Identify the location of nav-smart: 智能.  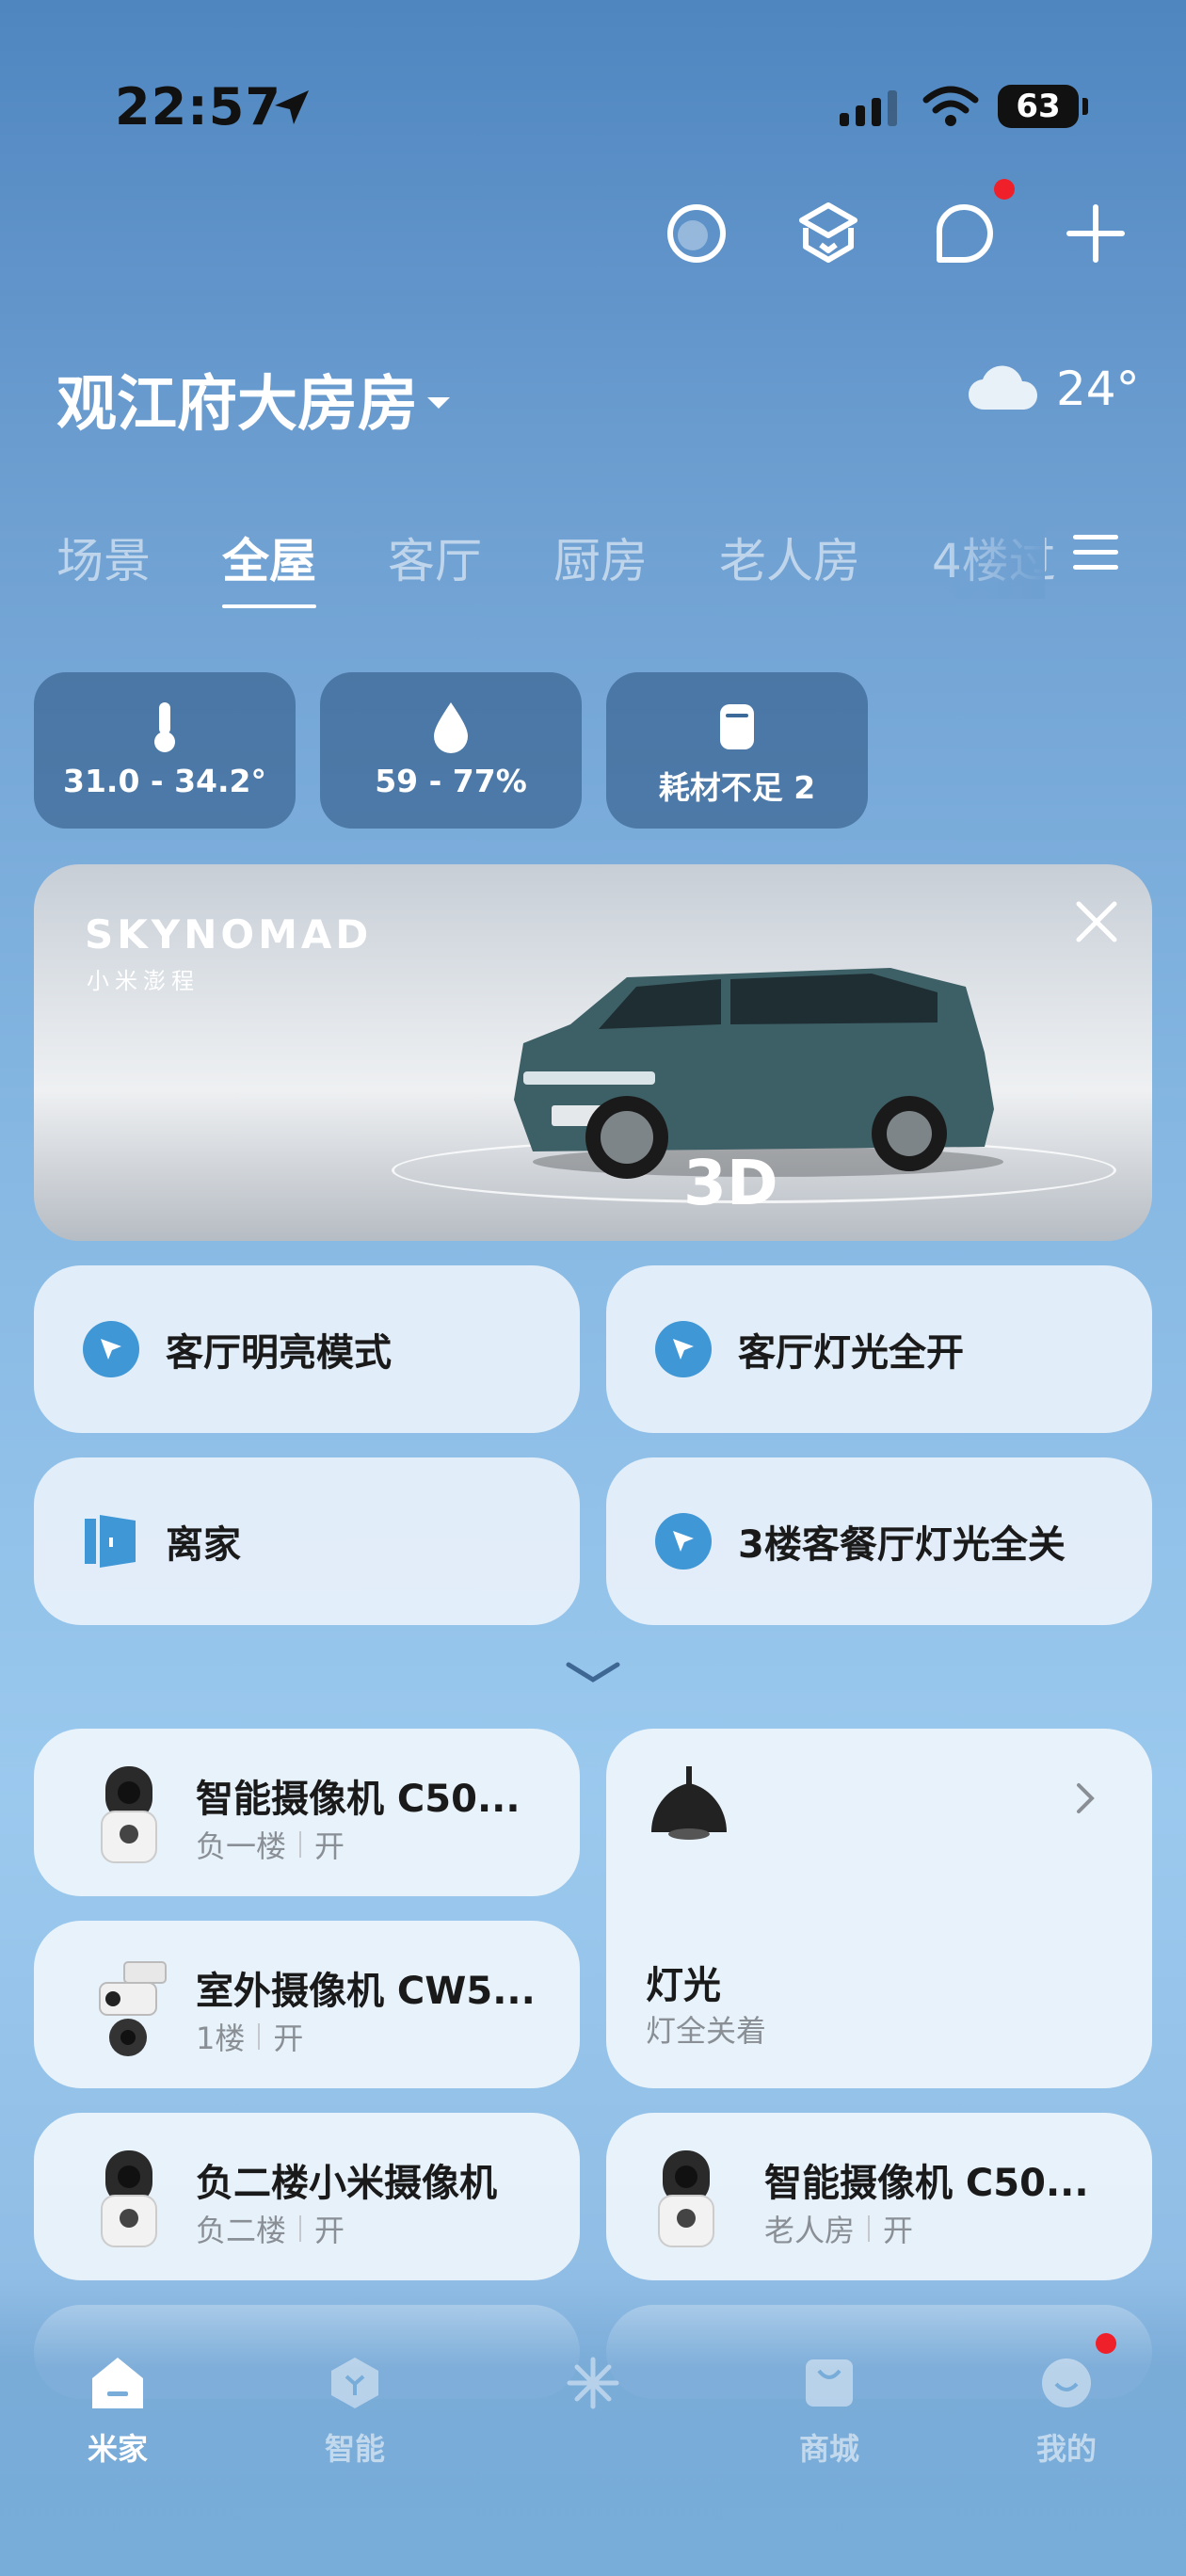
(355, 2411).